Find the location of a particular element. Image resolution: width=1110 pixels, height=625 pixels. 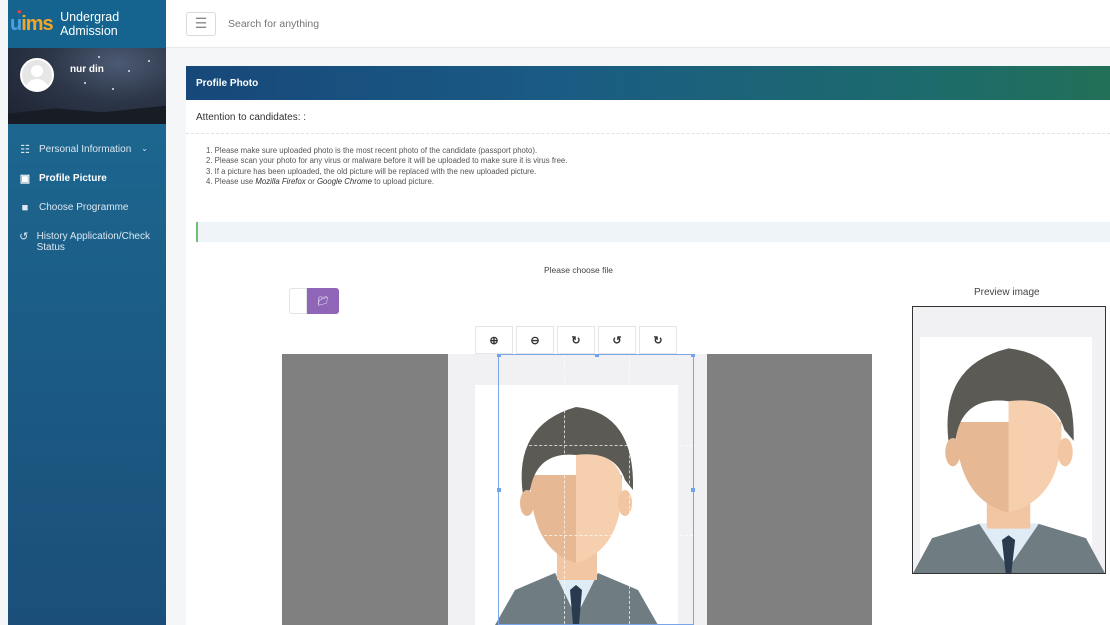

sidebar-item-label: History Application/Check Status is located at coordinates (93, 242).